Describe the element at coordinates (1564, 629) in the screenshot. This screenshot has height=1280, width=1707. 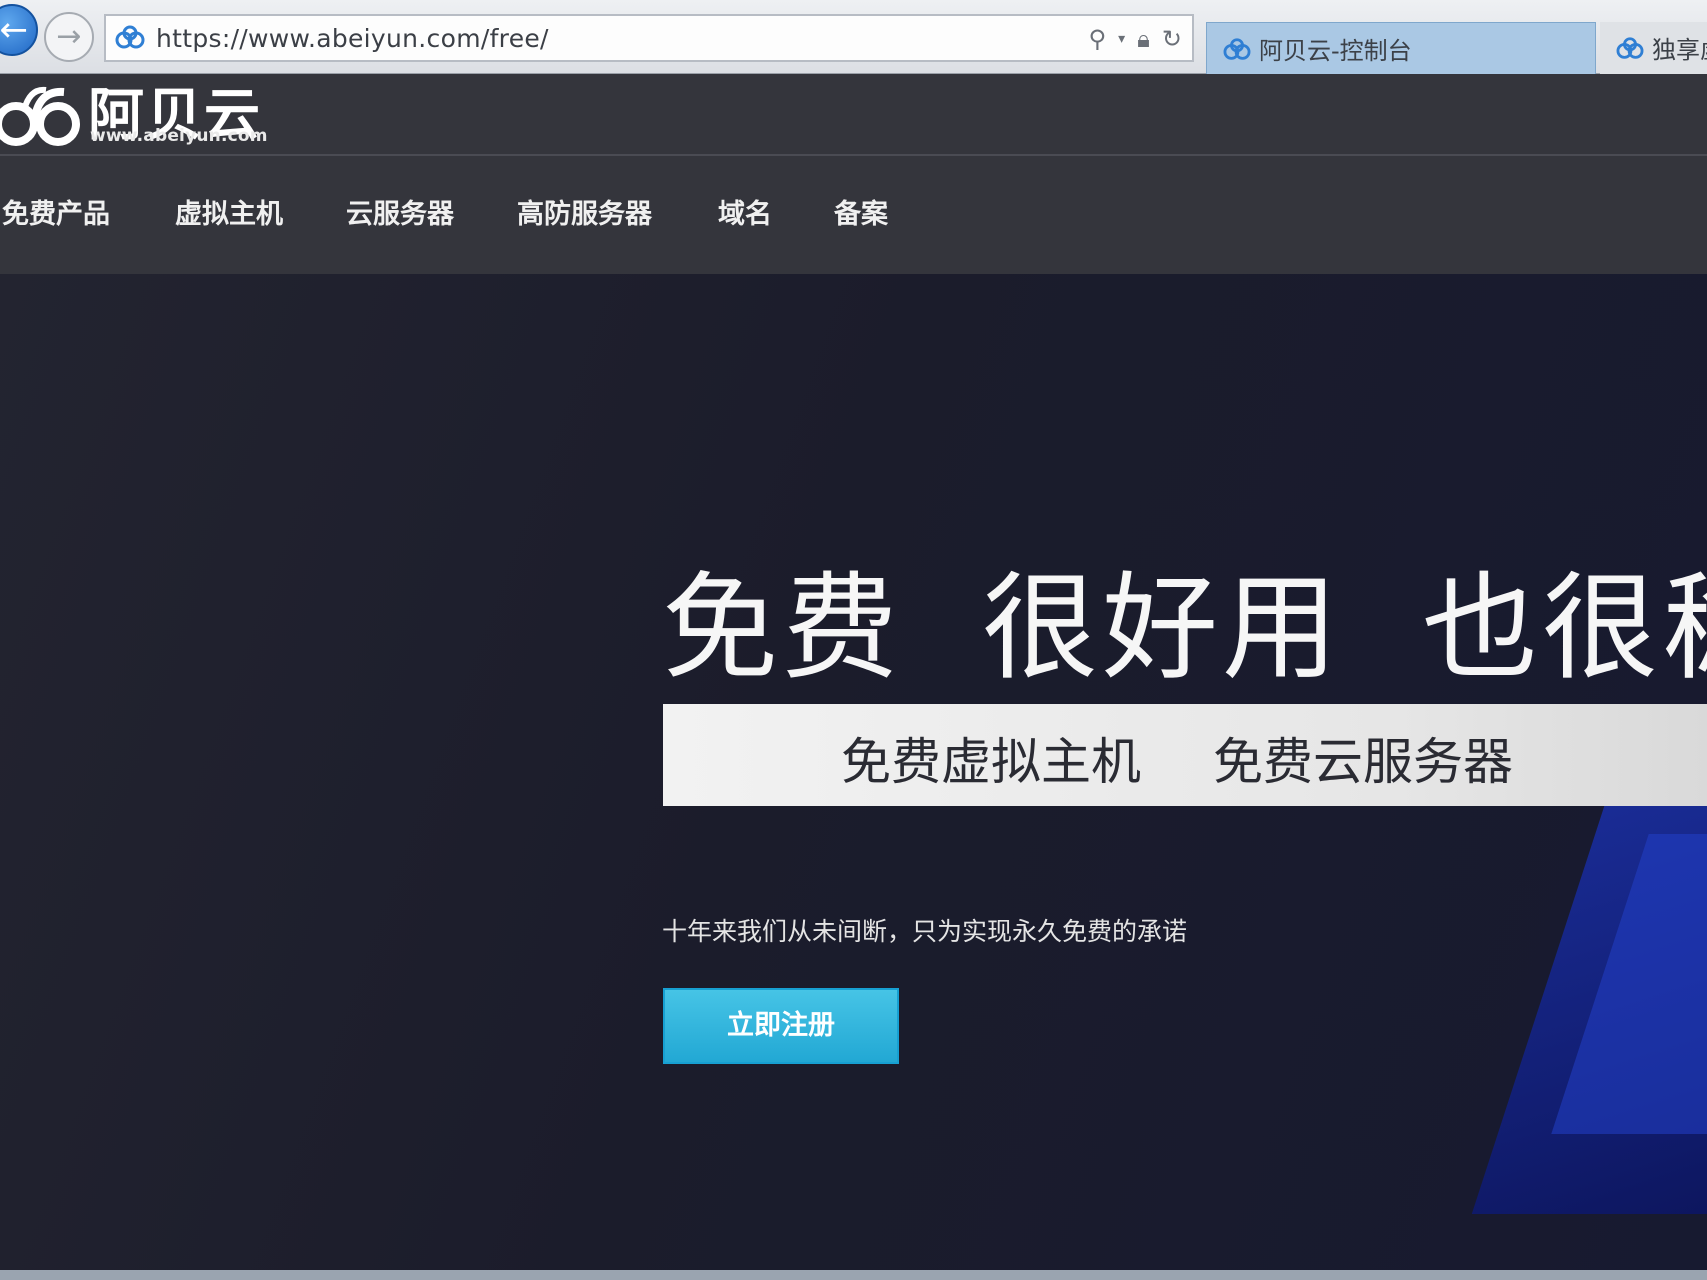
I see `headline-part: 也很稳定` at that location.